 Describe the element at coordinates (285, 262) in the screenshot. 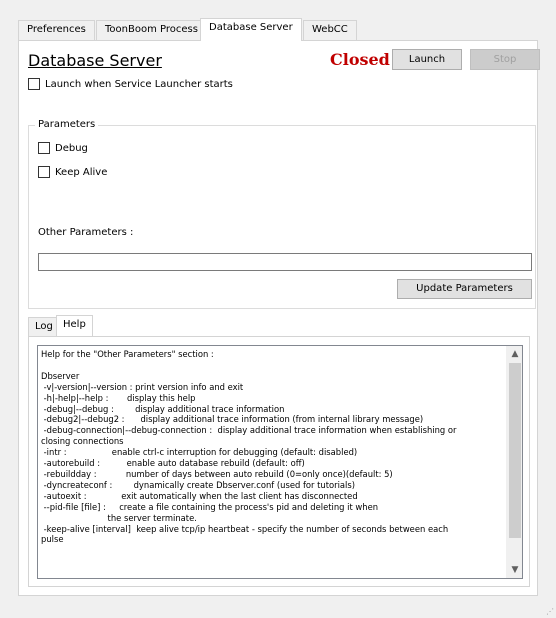

I see `other-parameters-input` at that location.